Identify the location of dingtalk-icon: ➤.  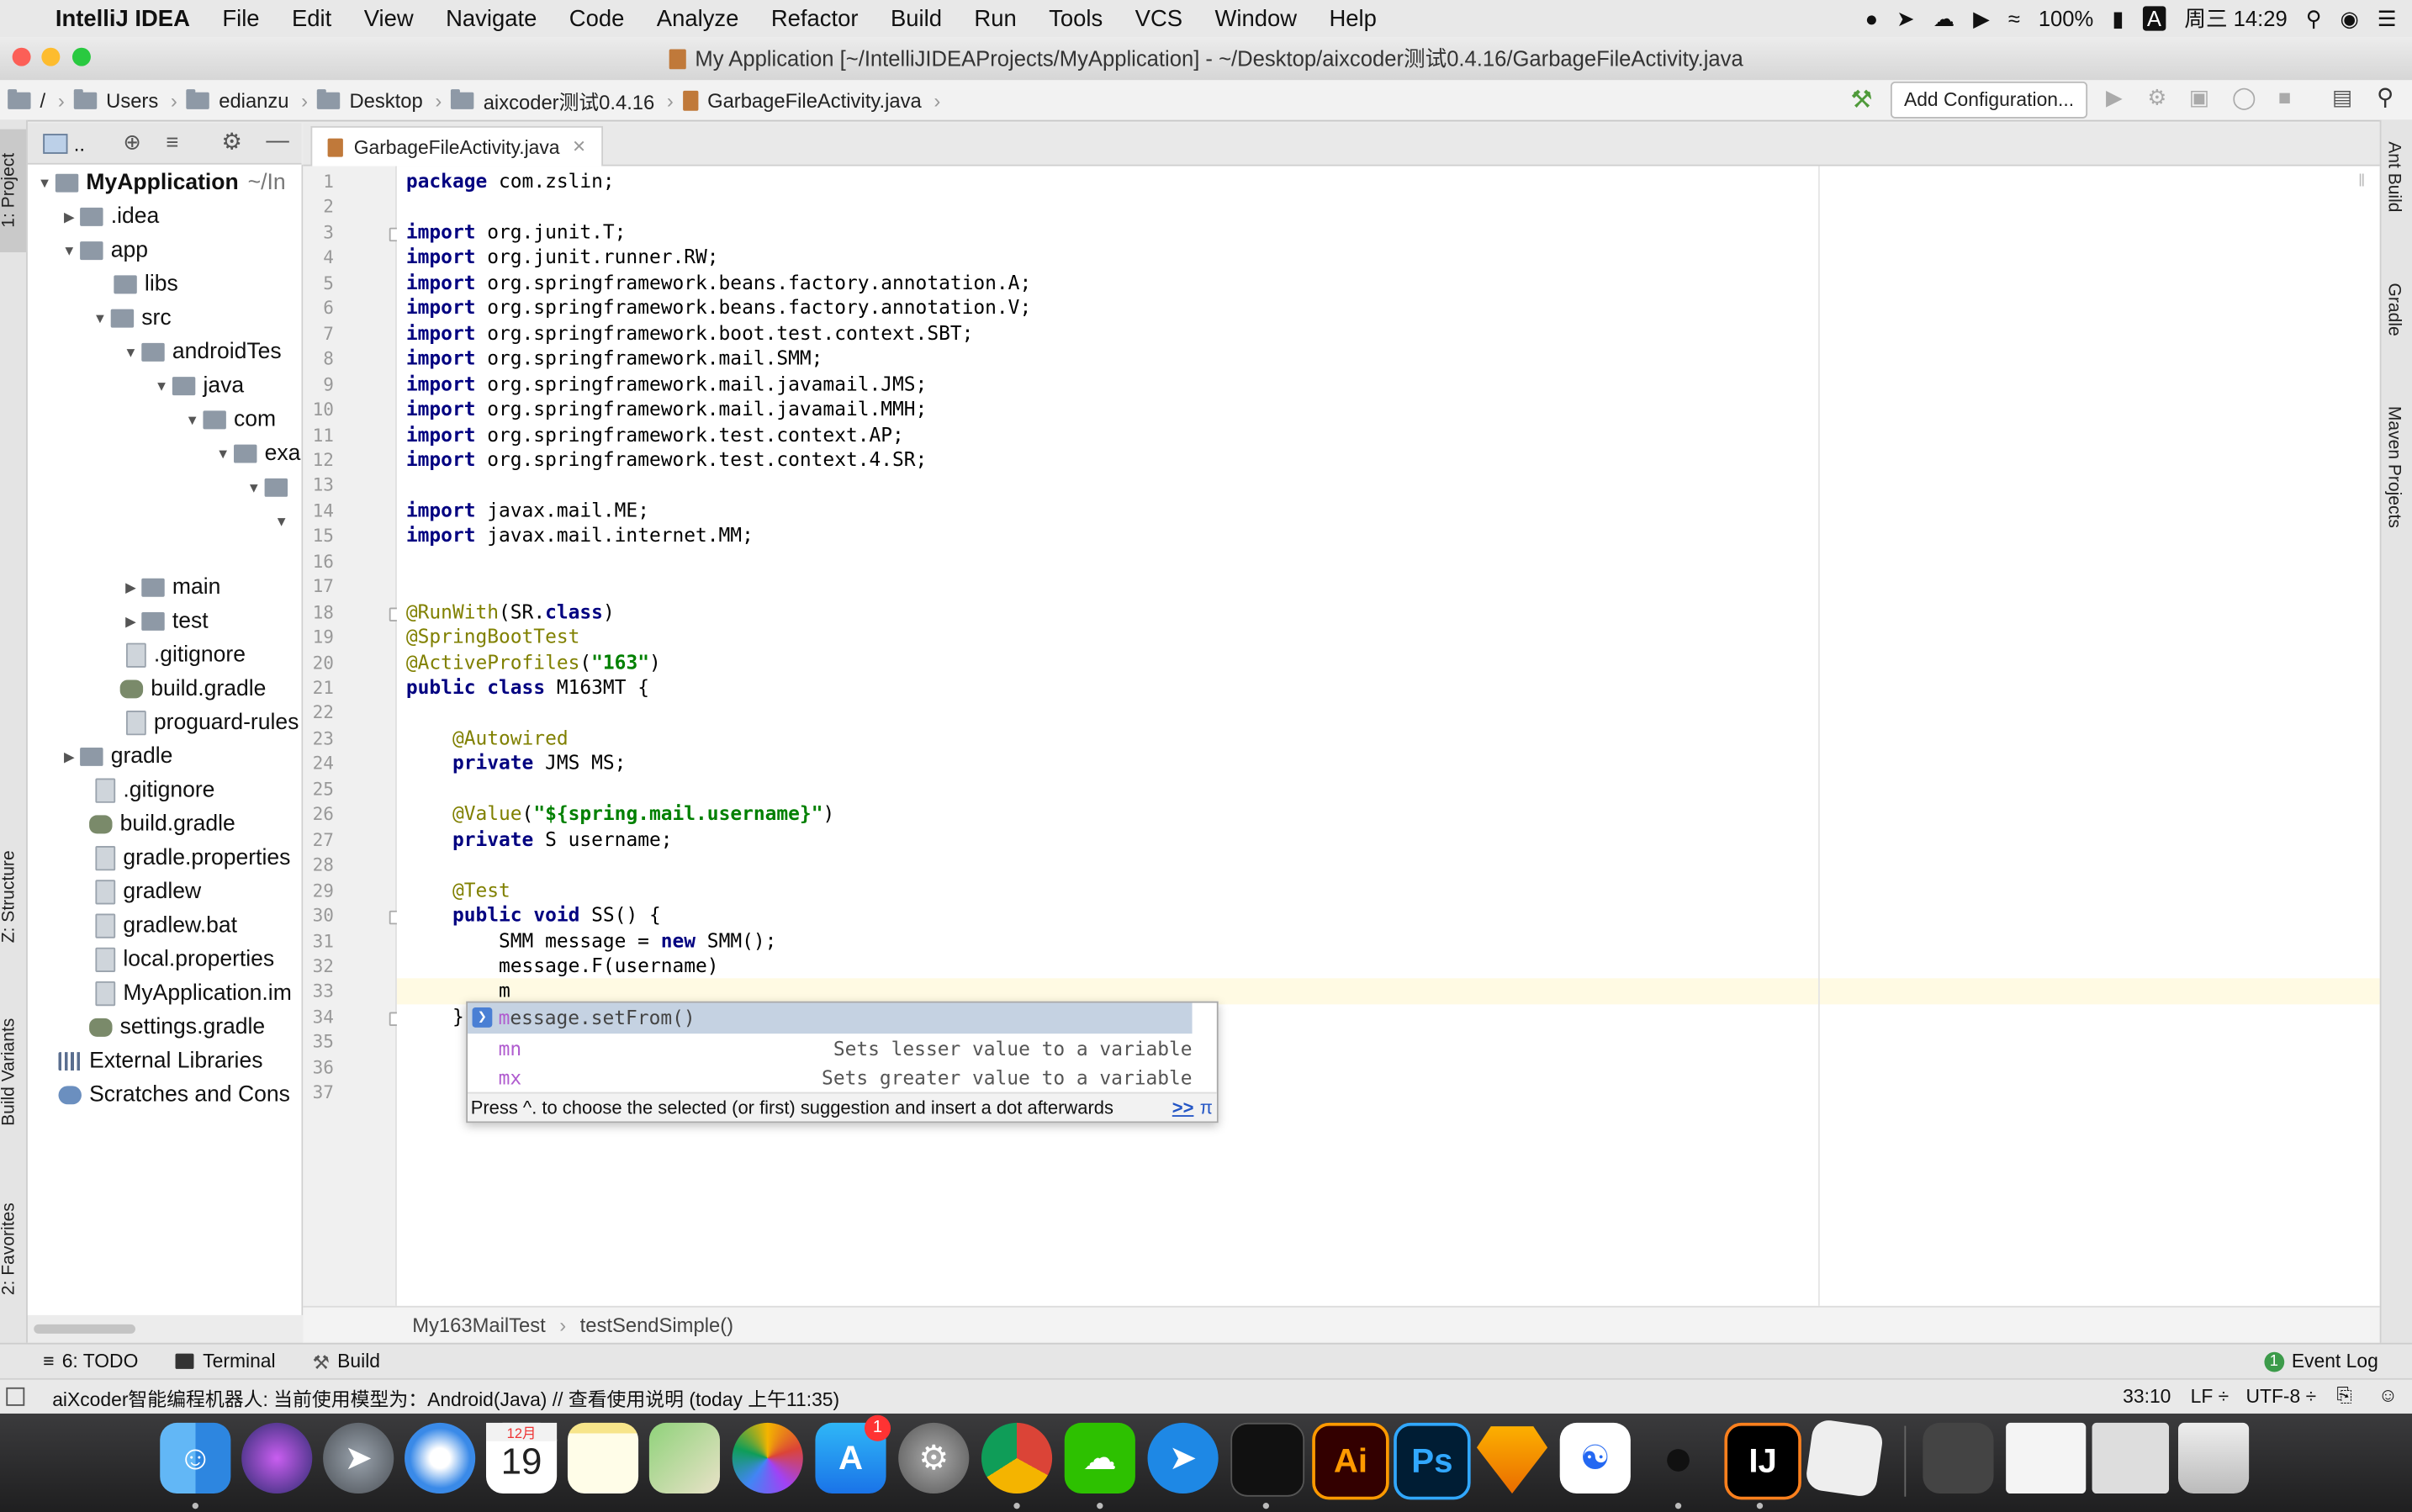
(1183, 1458).